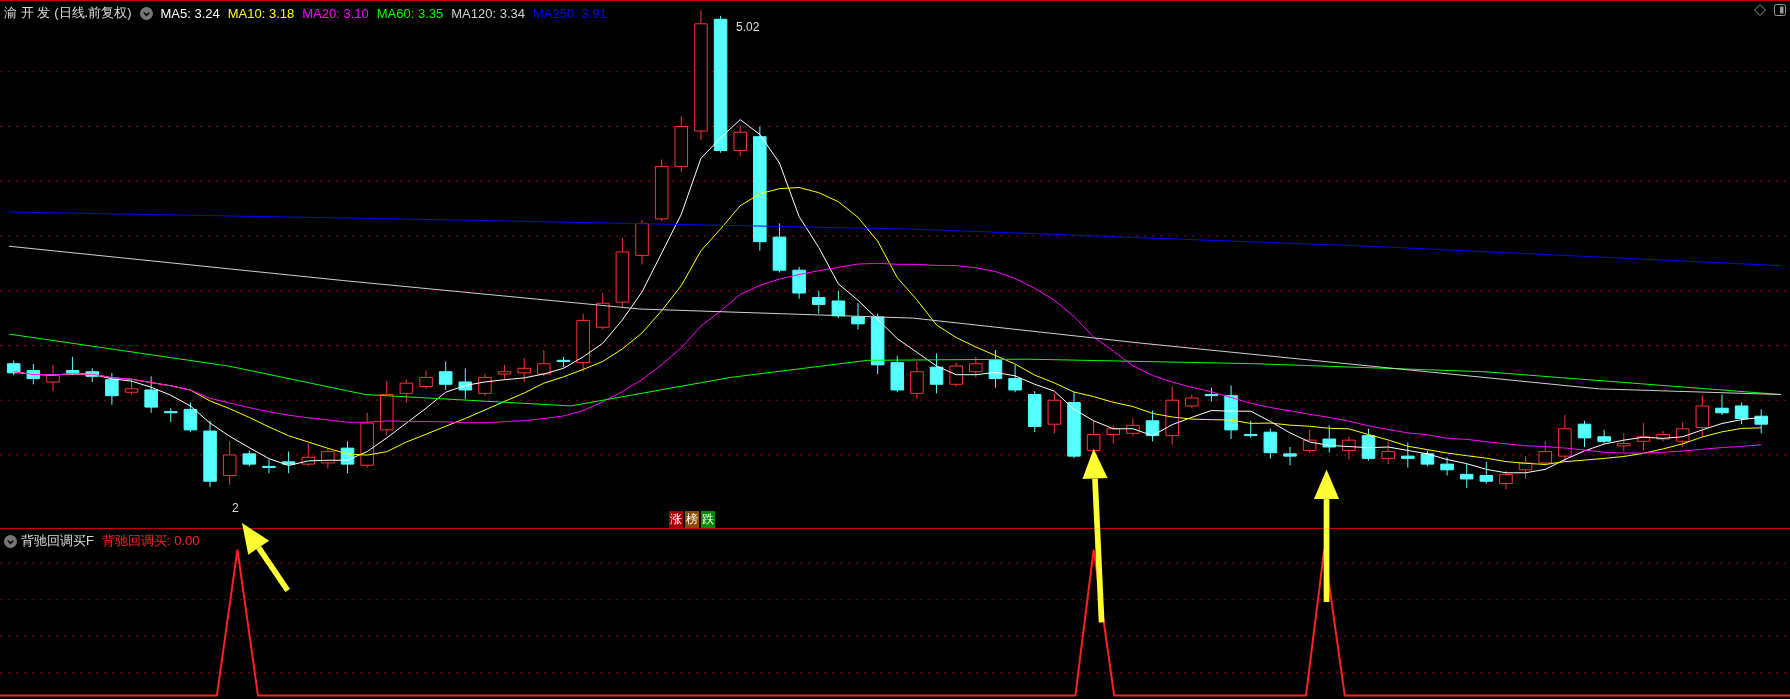 The height and width of the screenshot is (699, 1790). Describe the element at coordinates (570, 13) in the screenshot. I see `ma-legend-label: MA250: 3.91` at that location.